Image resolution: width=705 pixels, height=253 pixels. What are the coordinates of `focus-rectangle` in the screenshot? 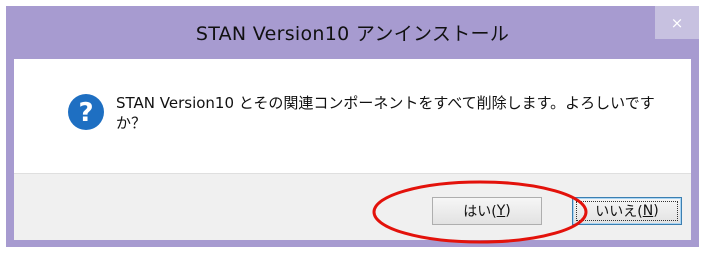 It's located at (627, 211).